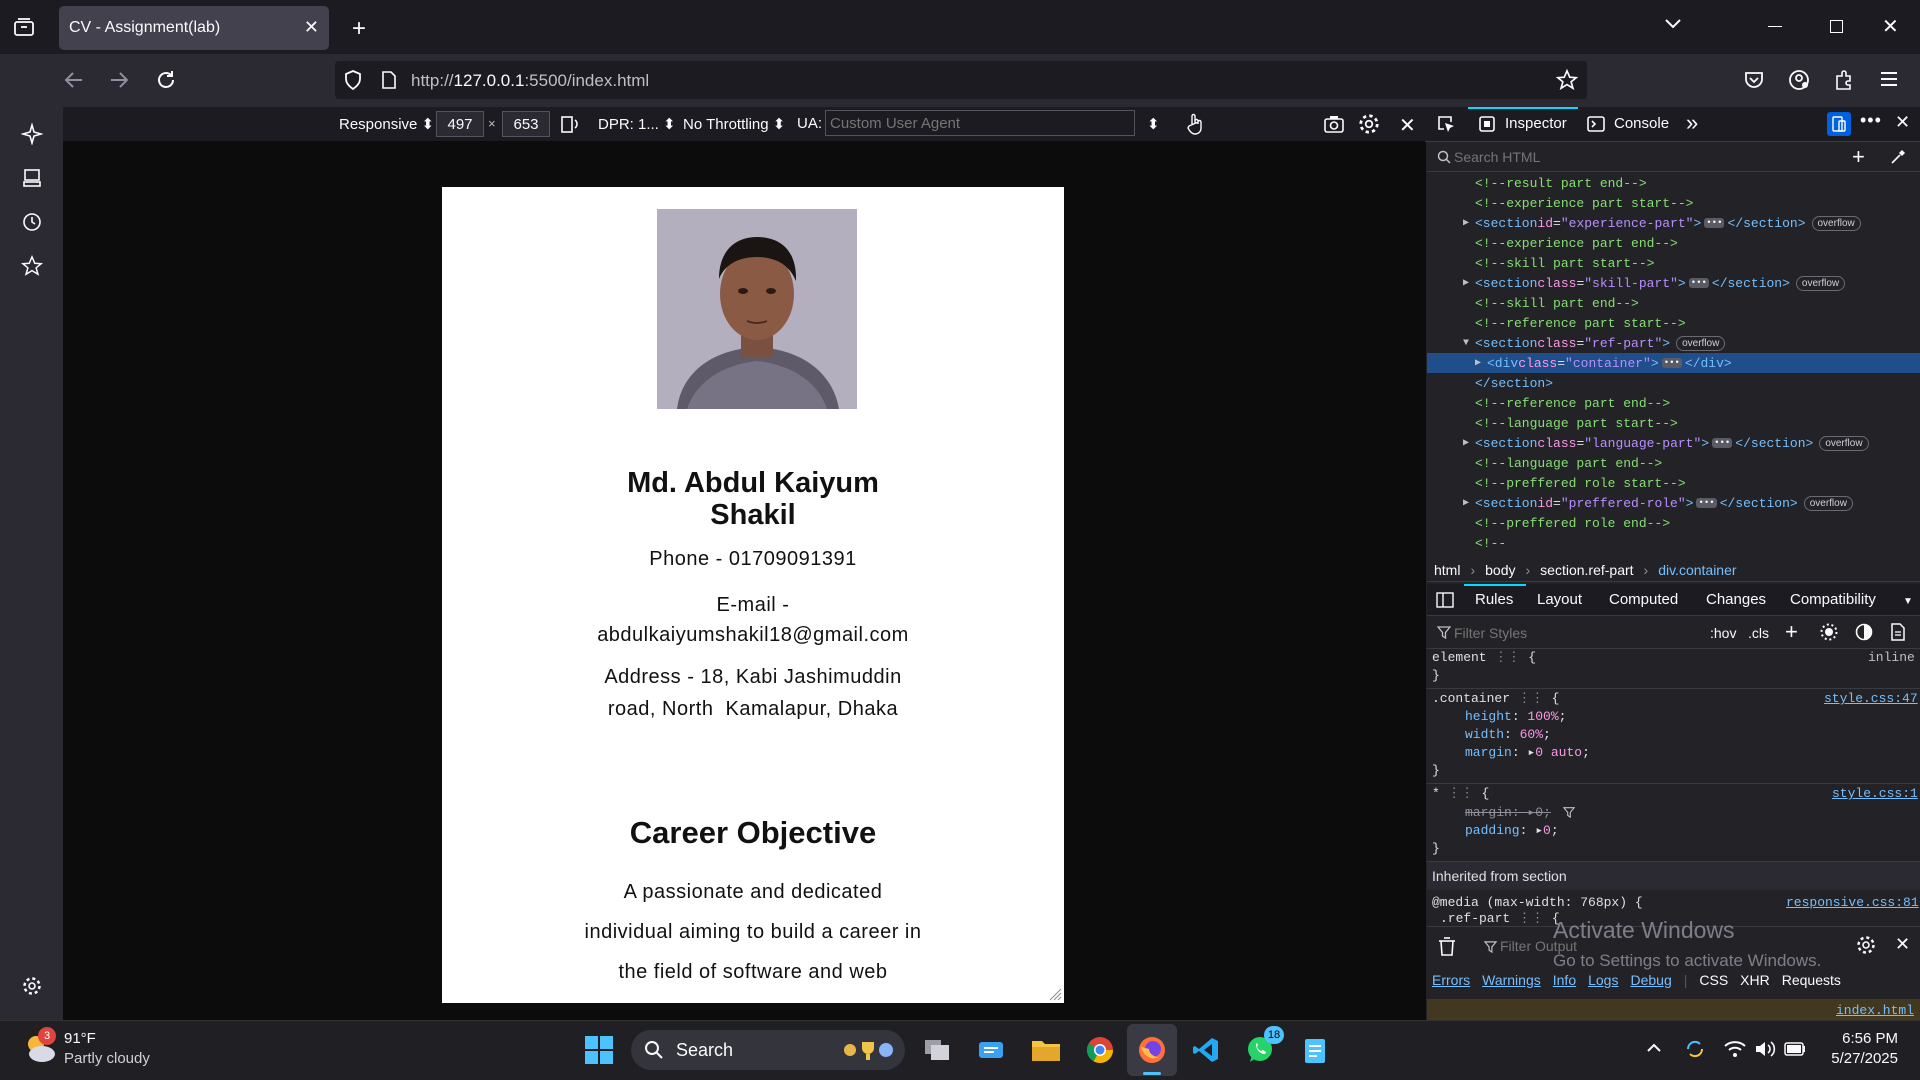 The width and height of the screenshot is (1920, 1080). I want to click on bookmarks-icon, so click(32, 266).